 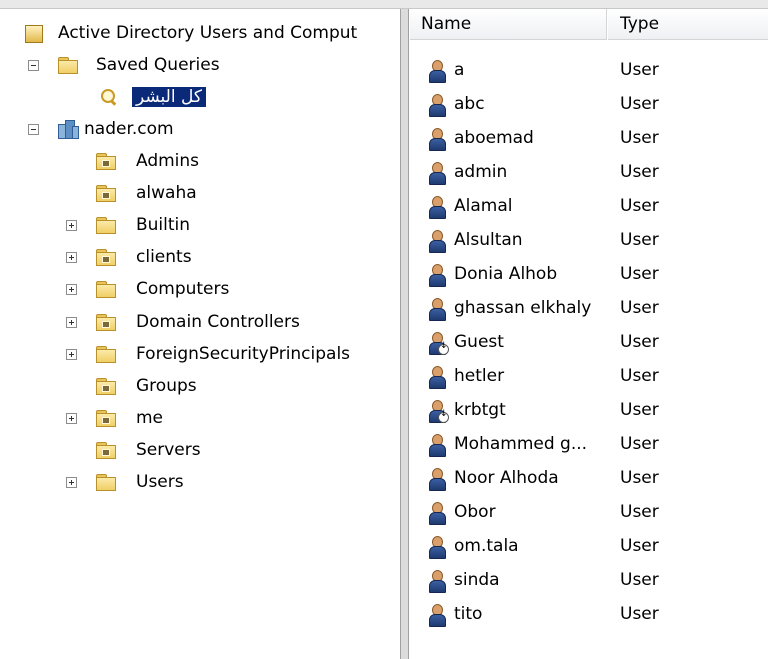 I want to click on list-item: hetler User, so click(x=589, y=376).